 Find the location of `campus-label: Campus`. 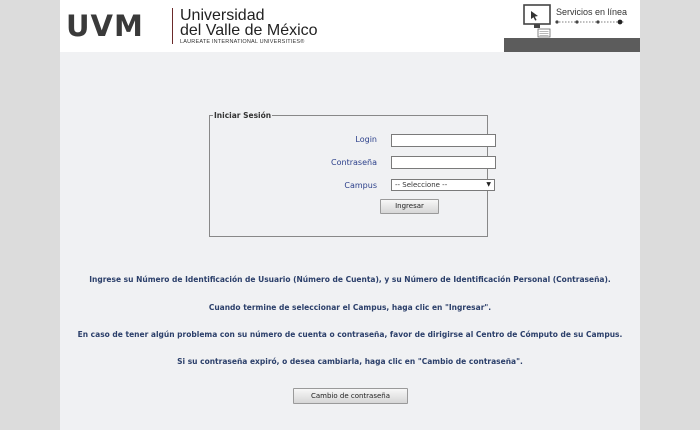

campus-label: Campus is located at coordinates (360, 185).